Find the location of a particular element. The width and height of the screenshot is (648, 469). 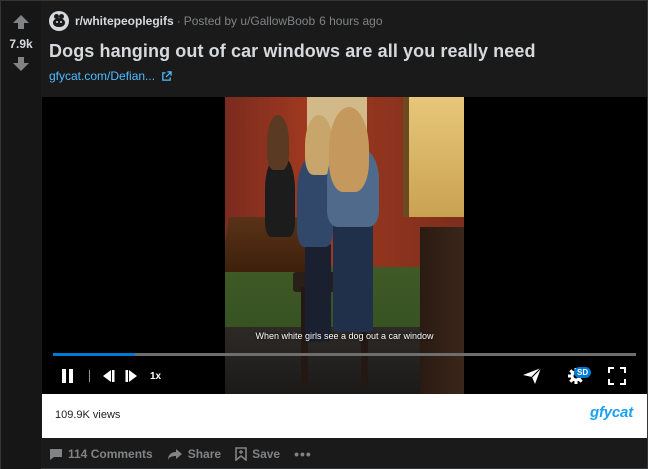

comments-button: 114 Comments is located at coordinates (101, 454).